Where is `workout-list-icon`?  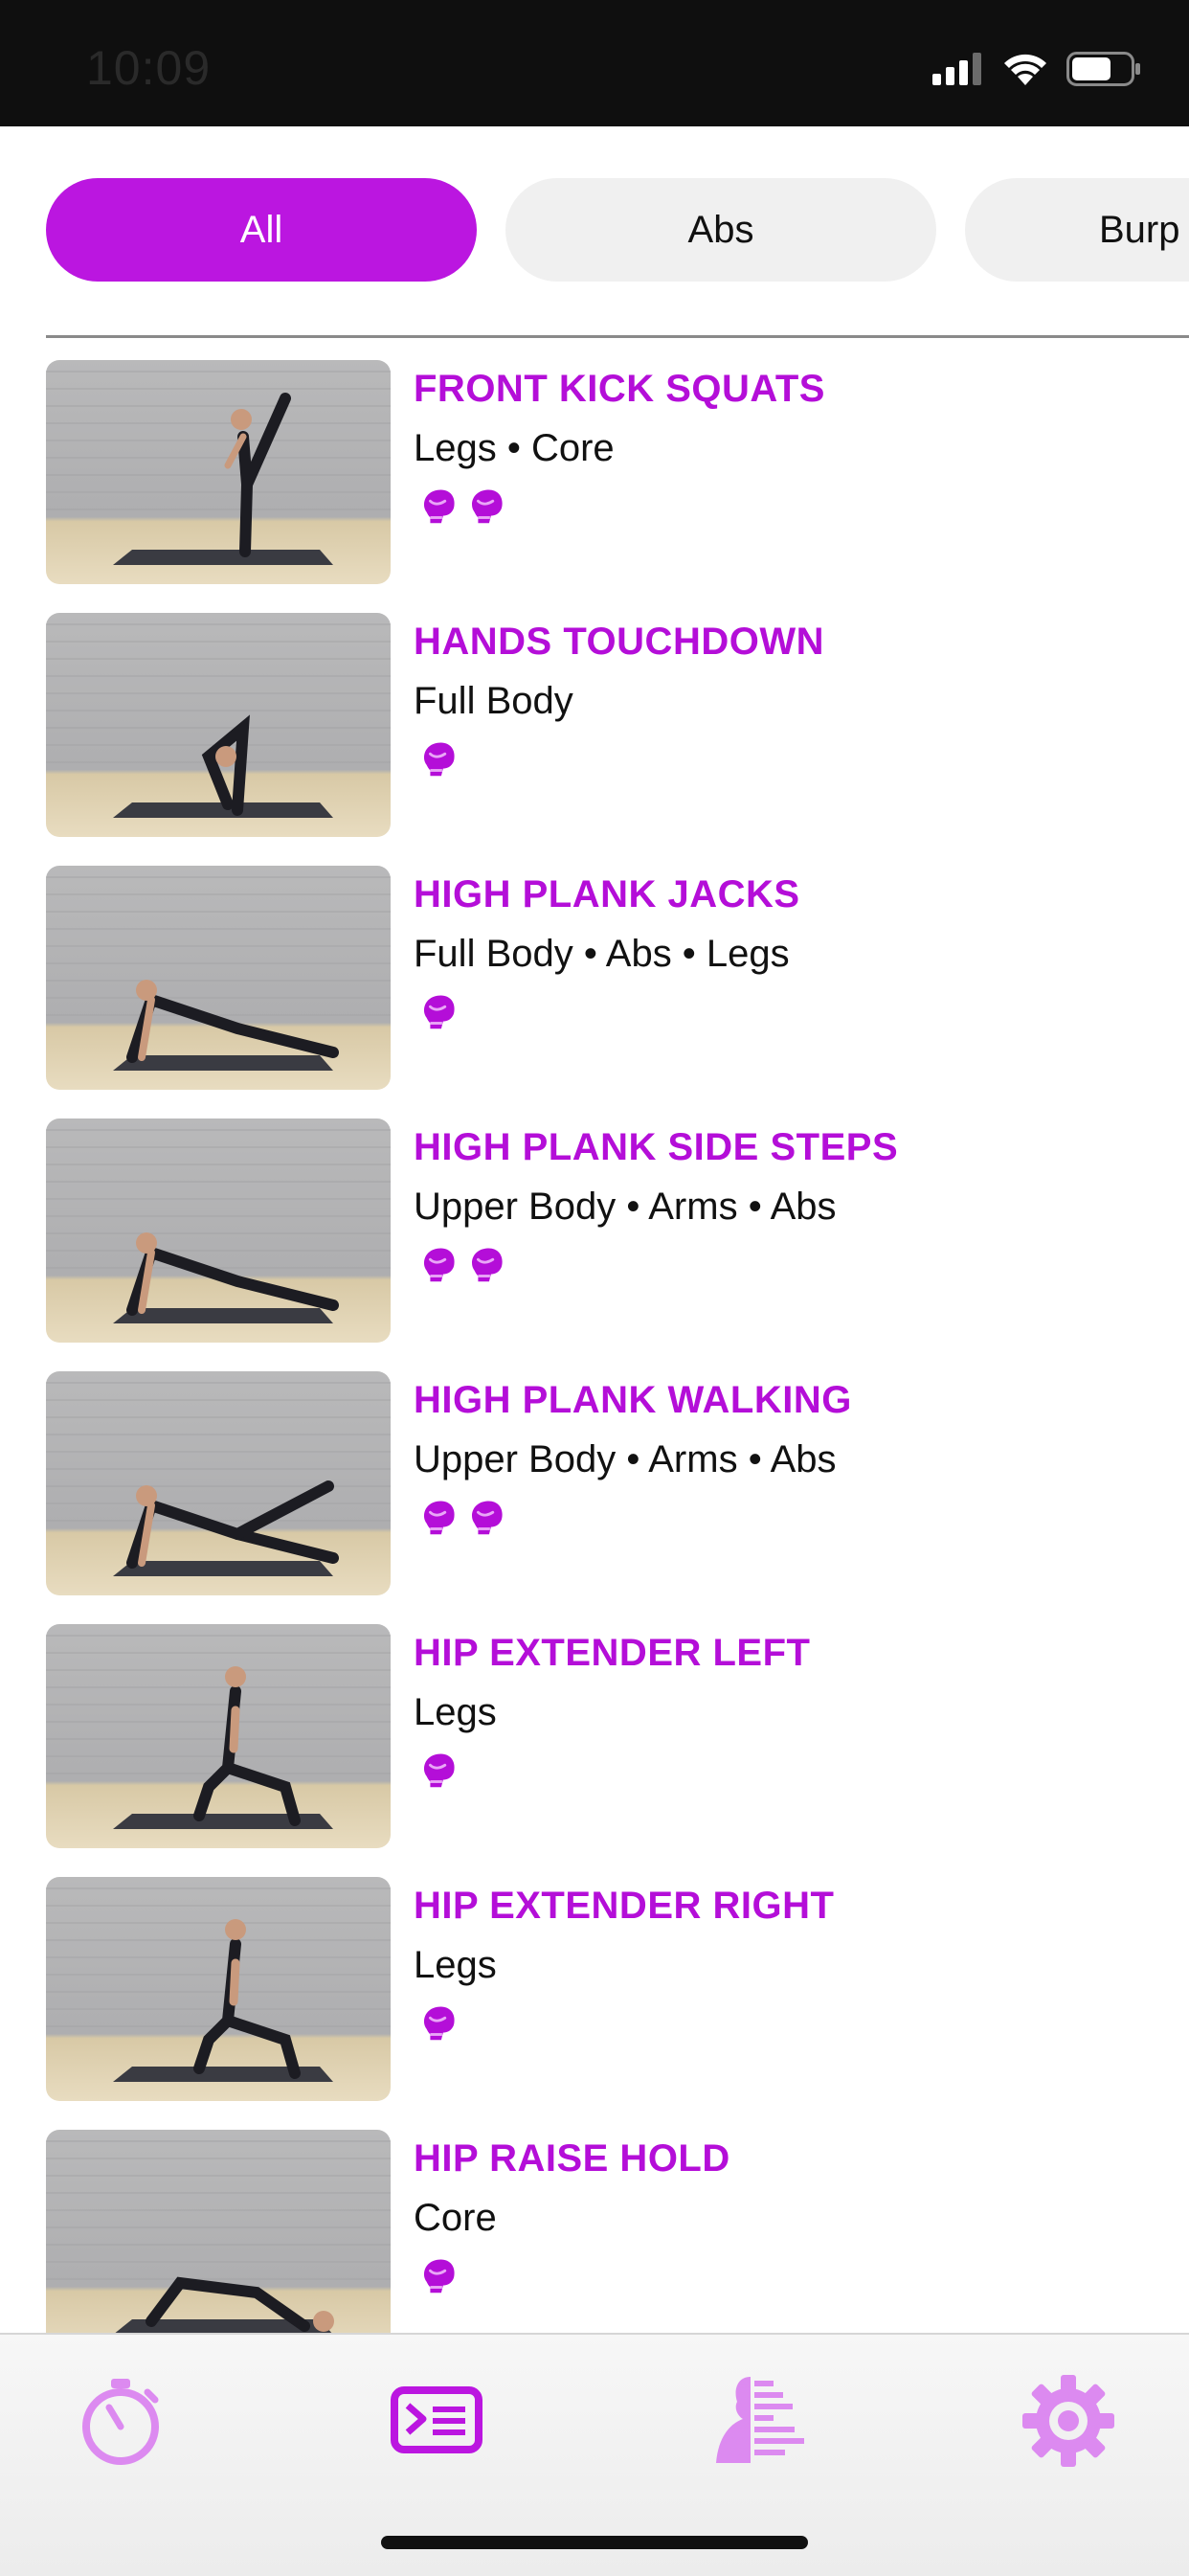
workout-list-icon is located at coordinates (436, 2434).